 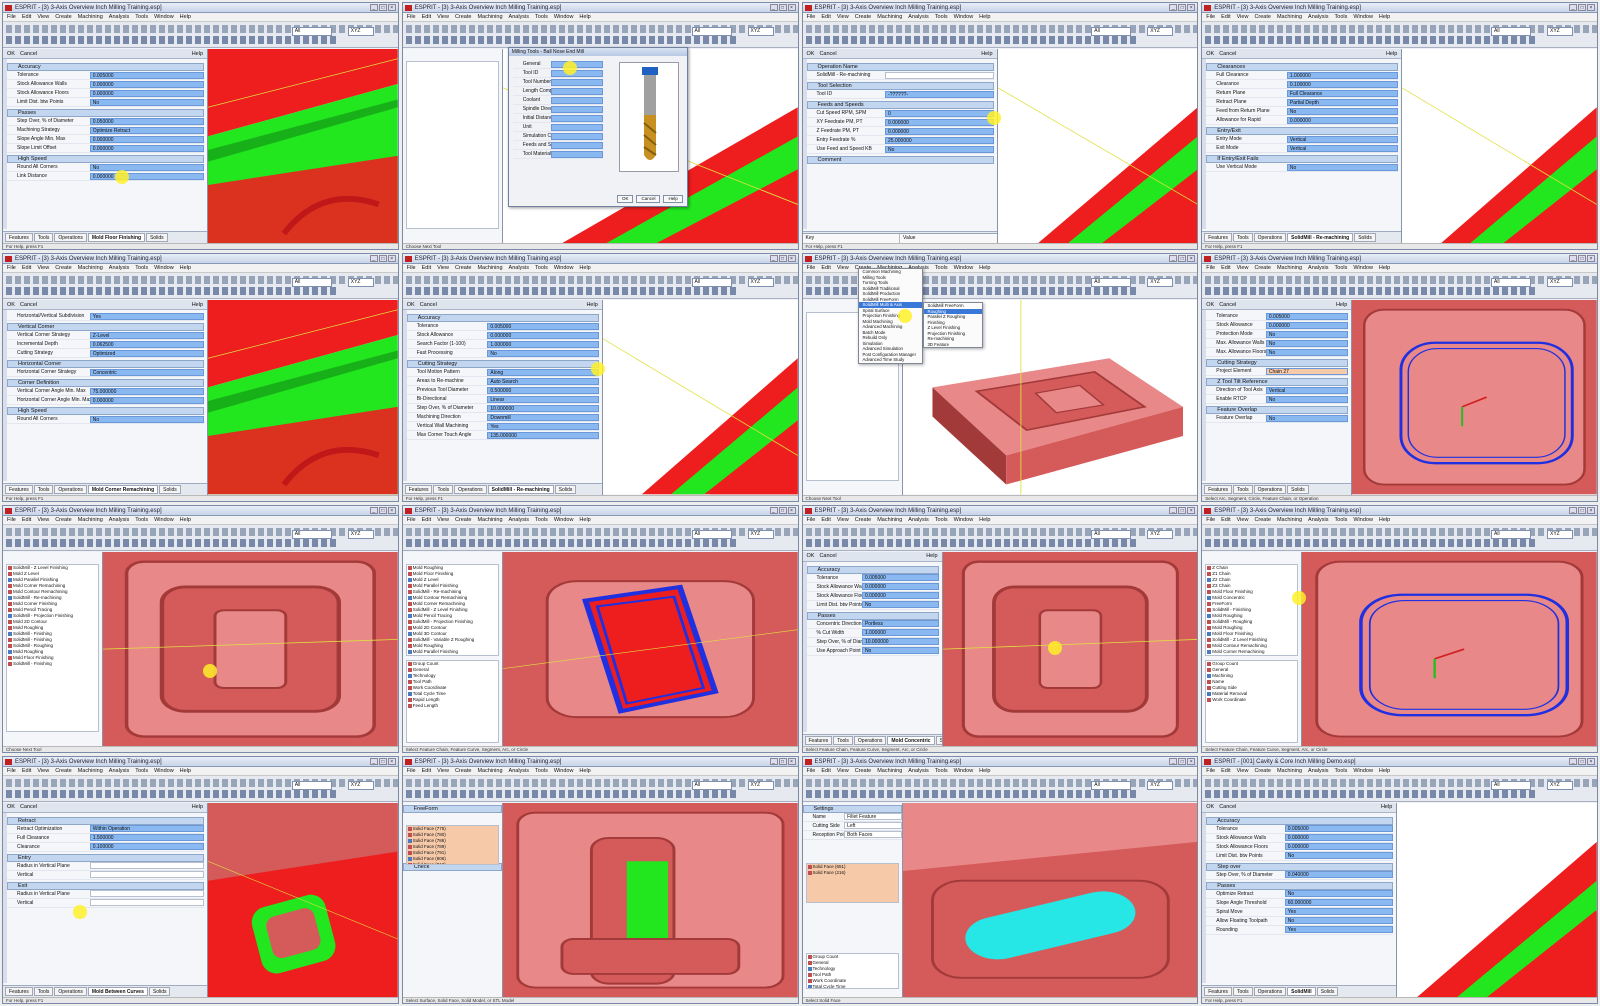 I want to click on parameter-group: Passes, so click(x=1300, y=885).